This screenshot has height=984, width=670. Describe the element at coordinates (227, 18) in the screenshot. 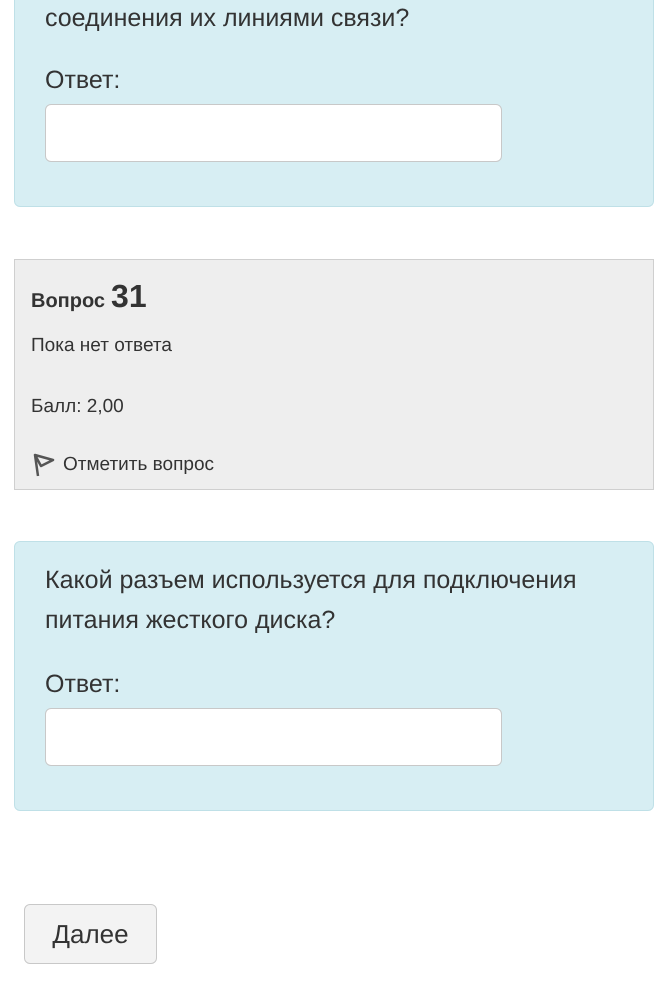

I see `question-text: соединения их линиями связи?` at that location.